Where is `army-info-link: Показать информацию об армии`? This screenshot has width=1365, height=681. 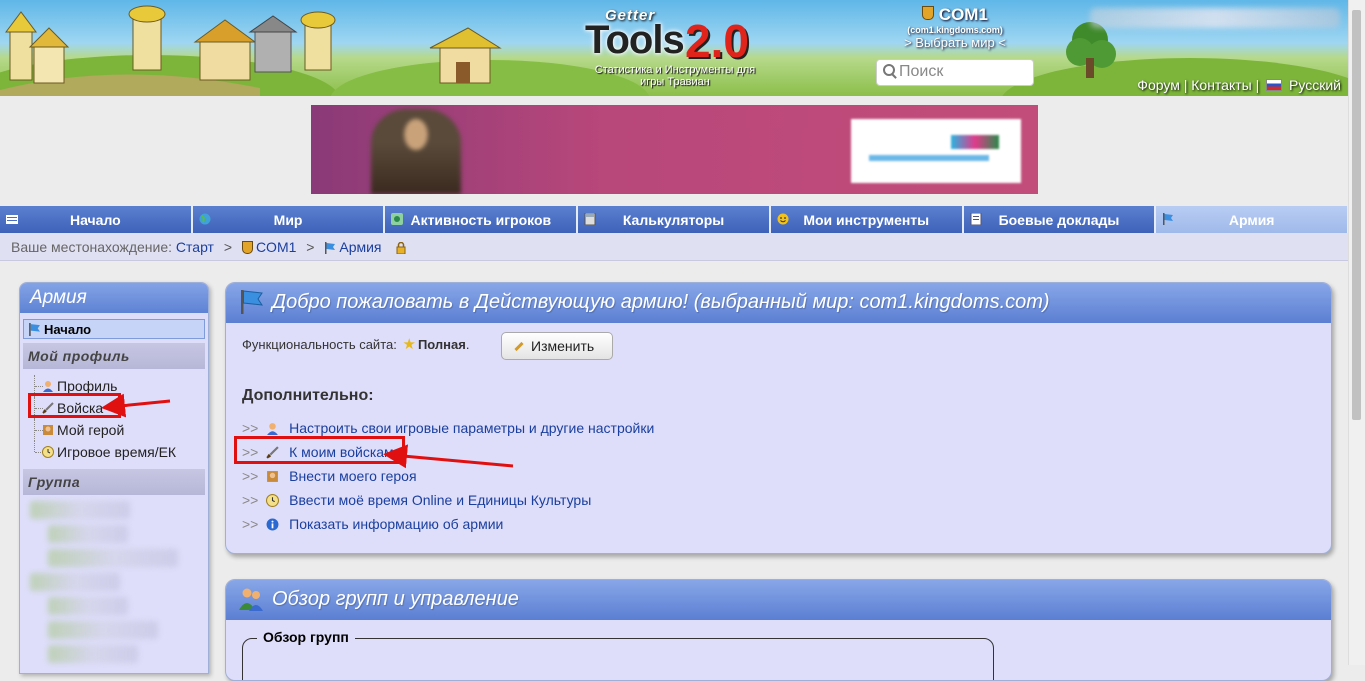
army-info-link: Показать информацию об армии is located at coordinates (396, 524).